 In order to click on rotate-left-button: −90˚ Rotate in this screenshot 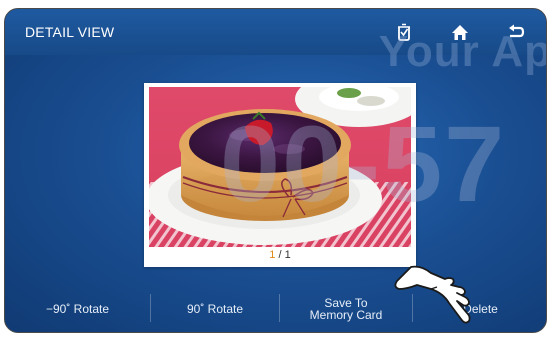, I will do `click(77, 309)`.